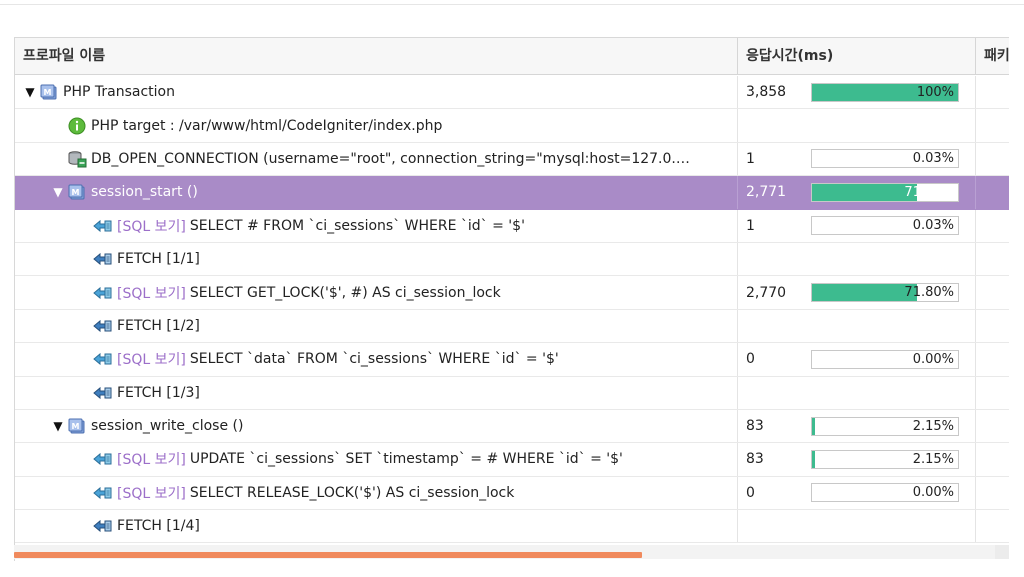  I want to click on table-header: 프로파일 이름 응답시간(ms) 패키, so click(512, 56).